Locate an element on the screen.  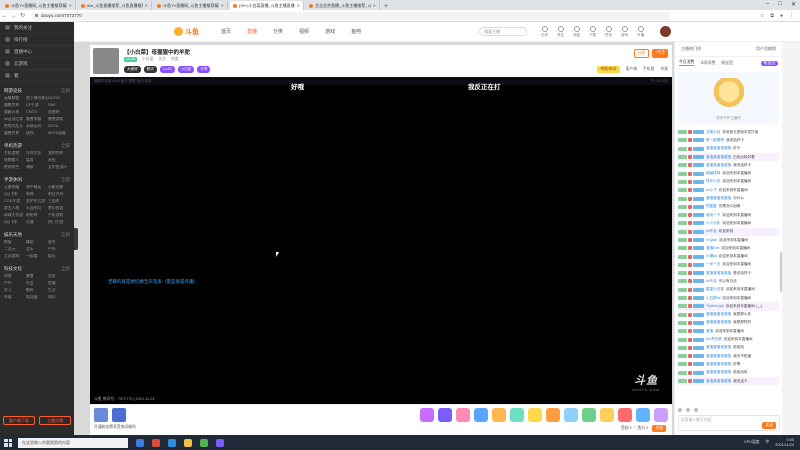
chat-username: 小Qian is located at coordinates (711, 240).